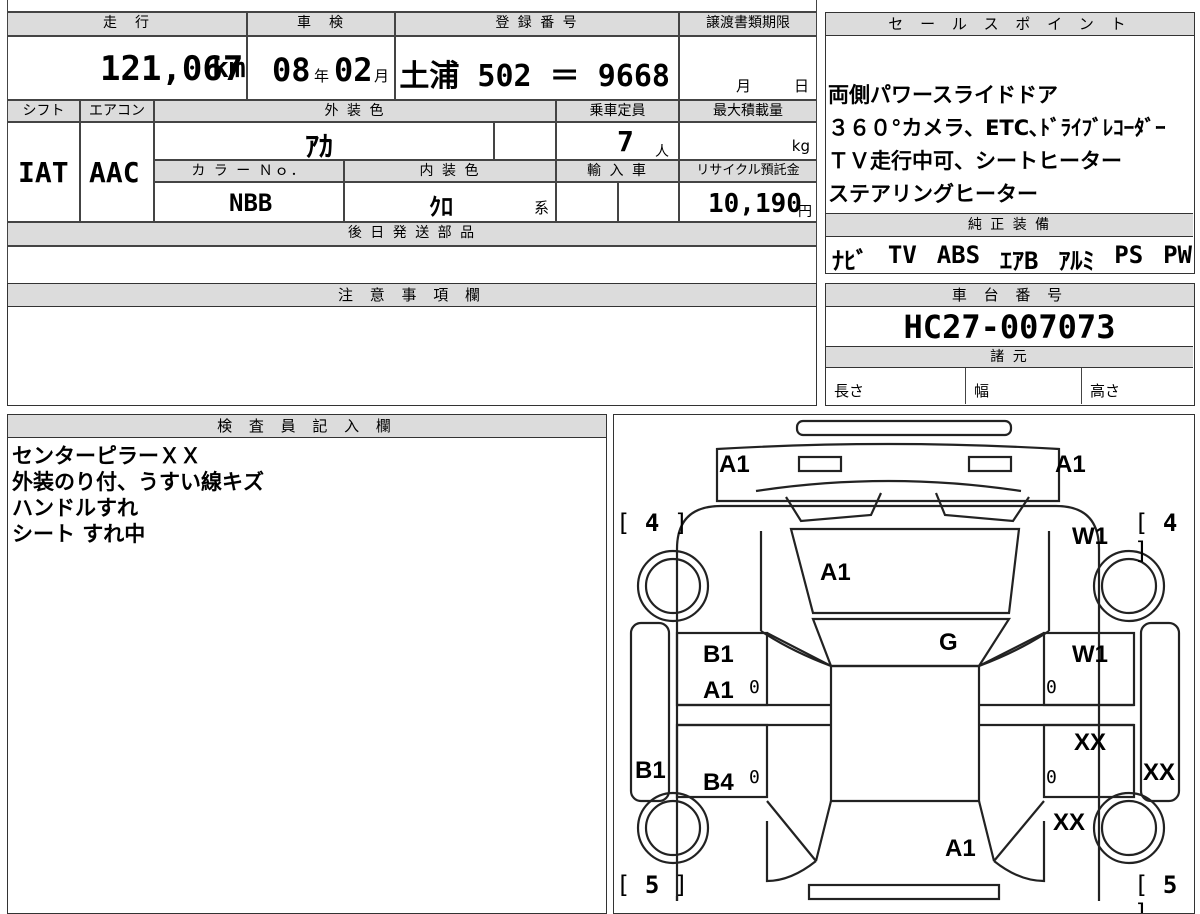 The width and height of the screenshot is (1200, 914). Describe the element at coordinates (249, 202) in the screenshot. I see `color-no-cell: NBB` at that location.